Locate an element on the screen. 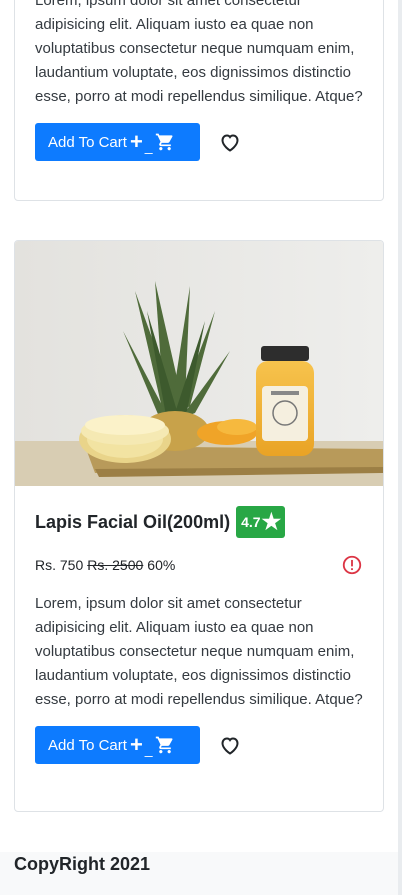 The image size is (402, 895). scrollbar is located at coordinates (400, 447).